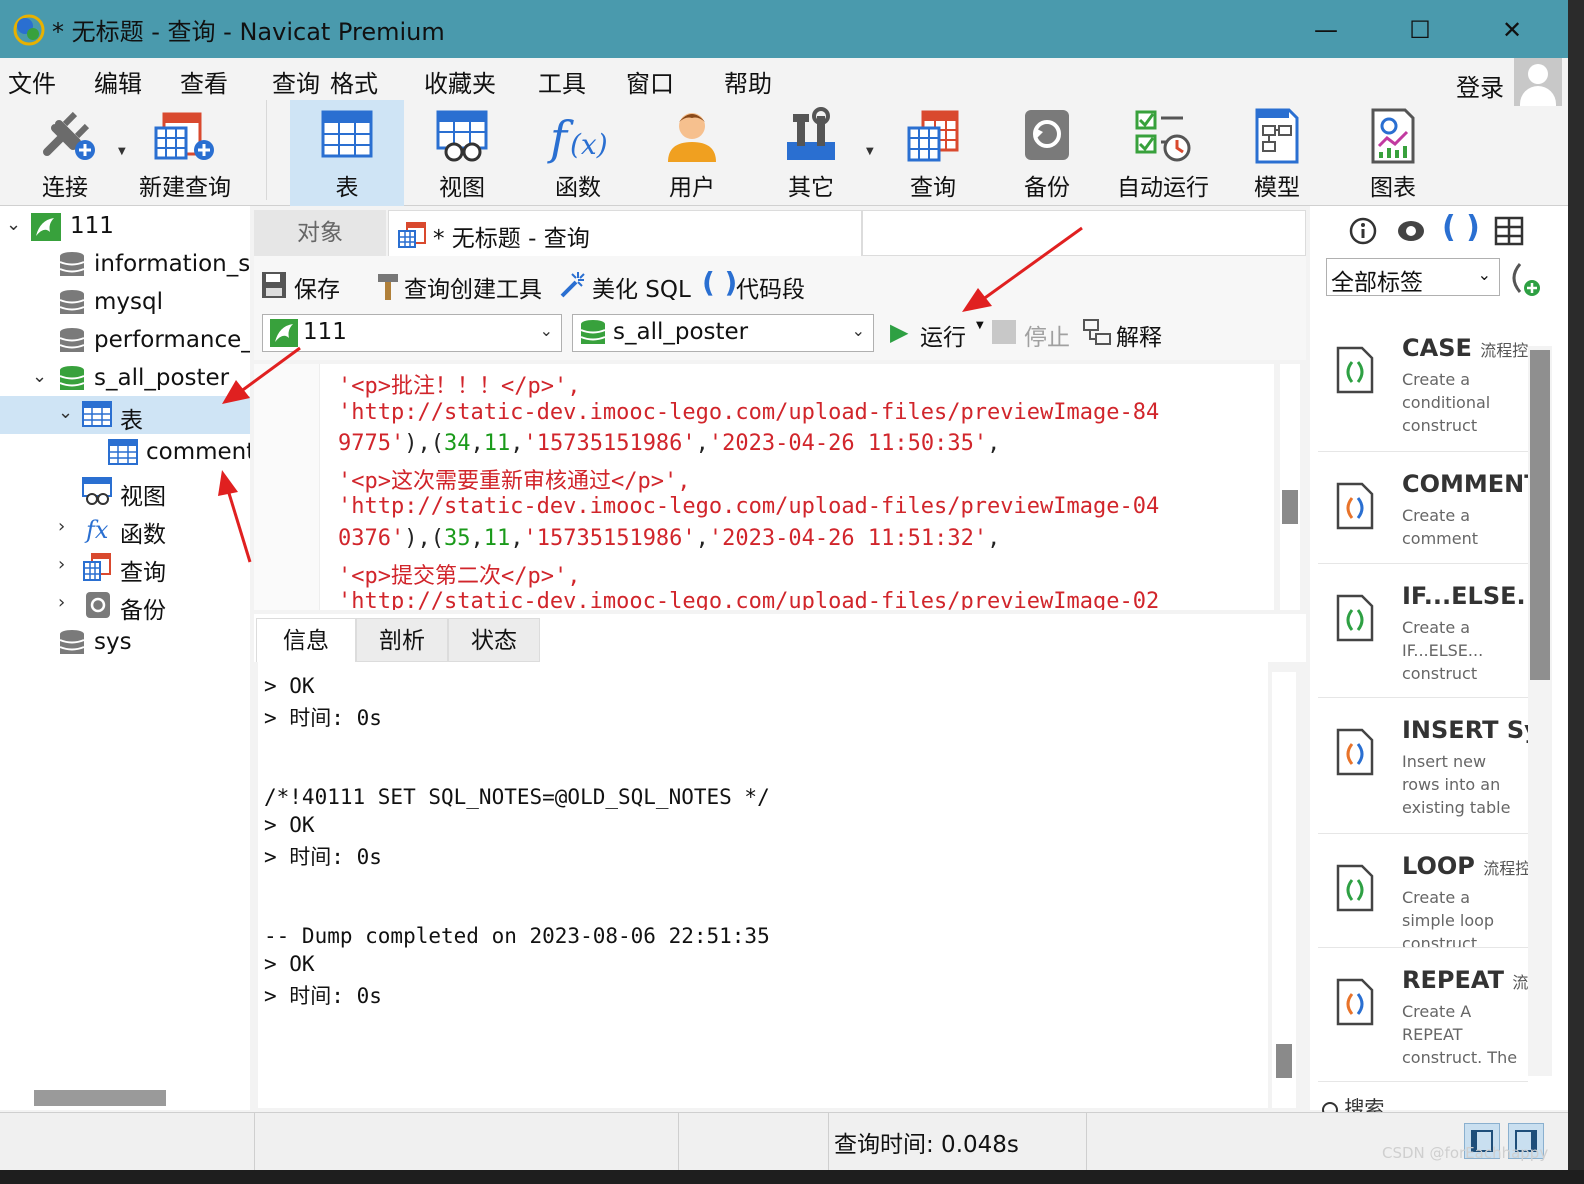  Describe the element at coordinates (248, 32) in the screenshot. I see `window-title: * 无标题 - 查询 - Navicat Premium` at that location.